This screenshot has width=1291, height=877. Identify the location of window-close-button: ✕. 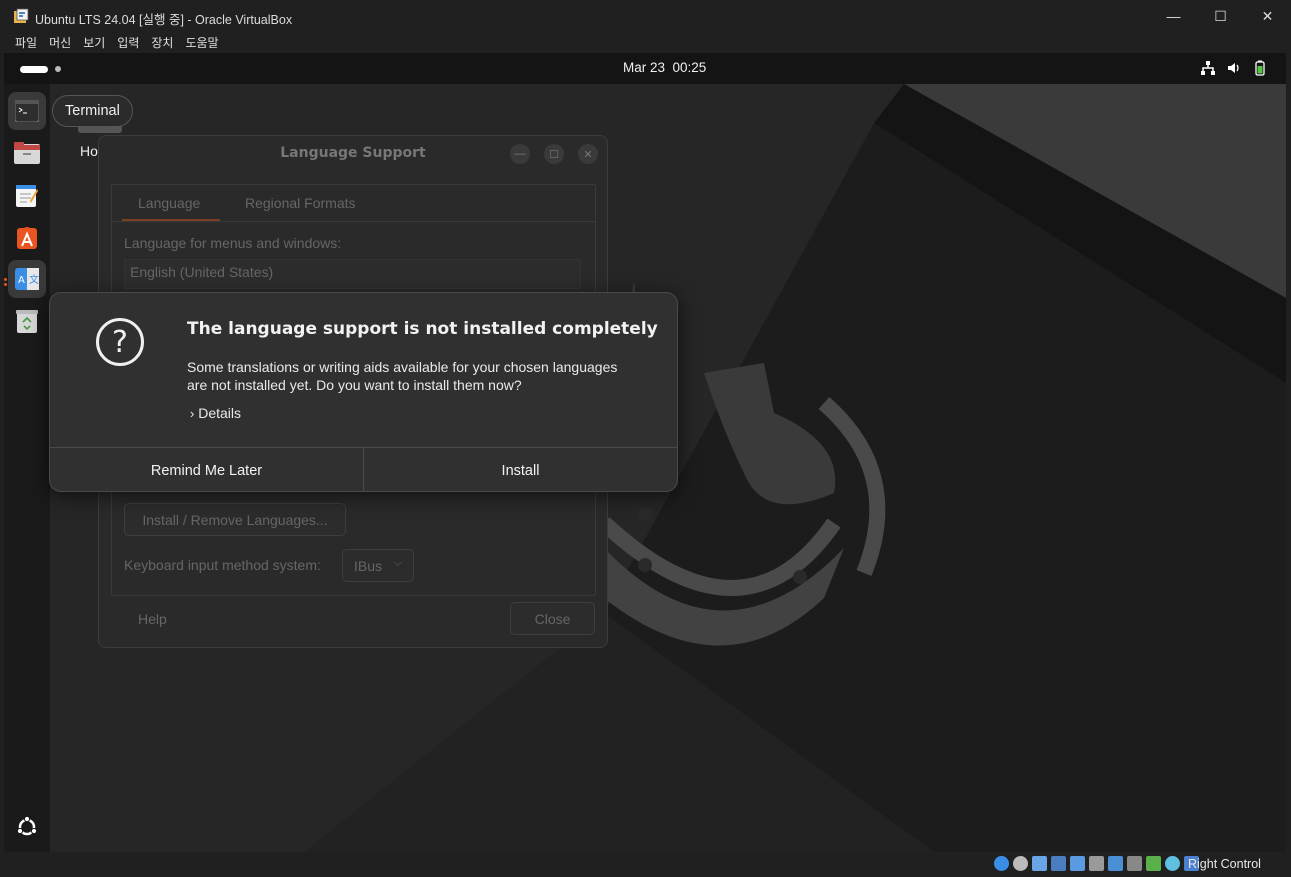
(588, 154).